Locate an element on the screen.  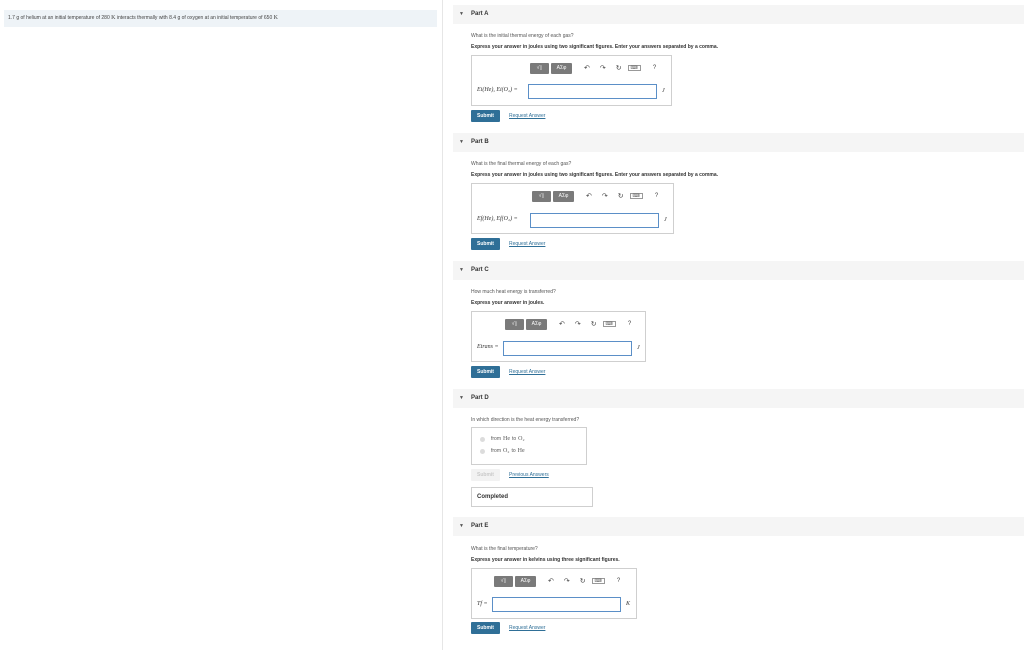
part-a-unit: J is located at coordinates (663, 91).